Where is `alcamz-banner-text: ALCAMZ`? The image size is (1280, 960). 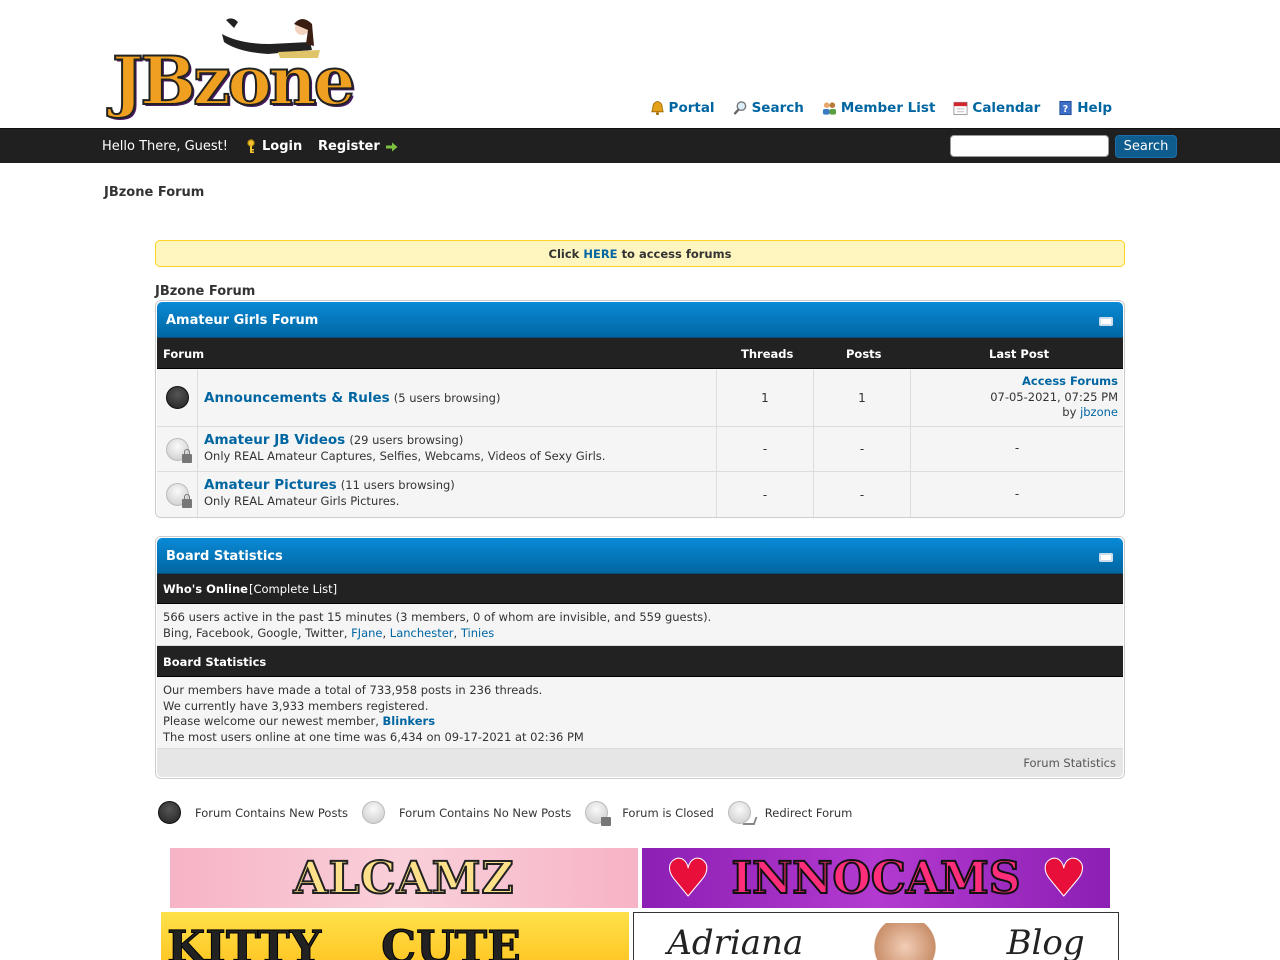
alcamz-banner-text: ALCAMZ is located at coordinates (403, 878).